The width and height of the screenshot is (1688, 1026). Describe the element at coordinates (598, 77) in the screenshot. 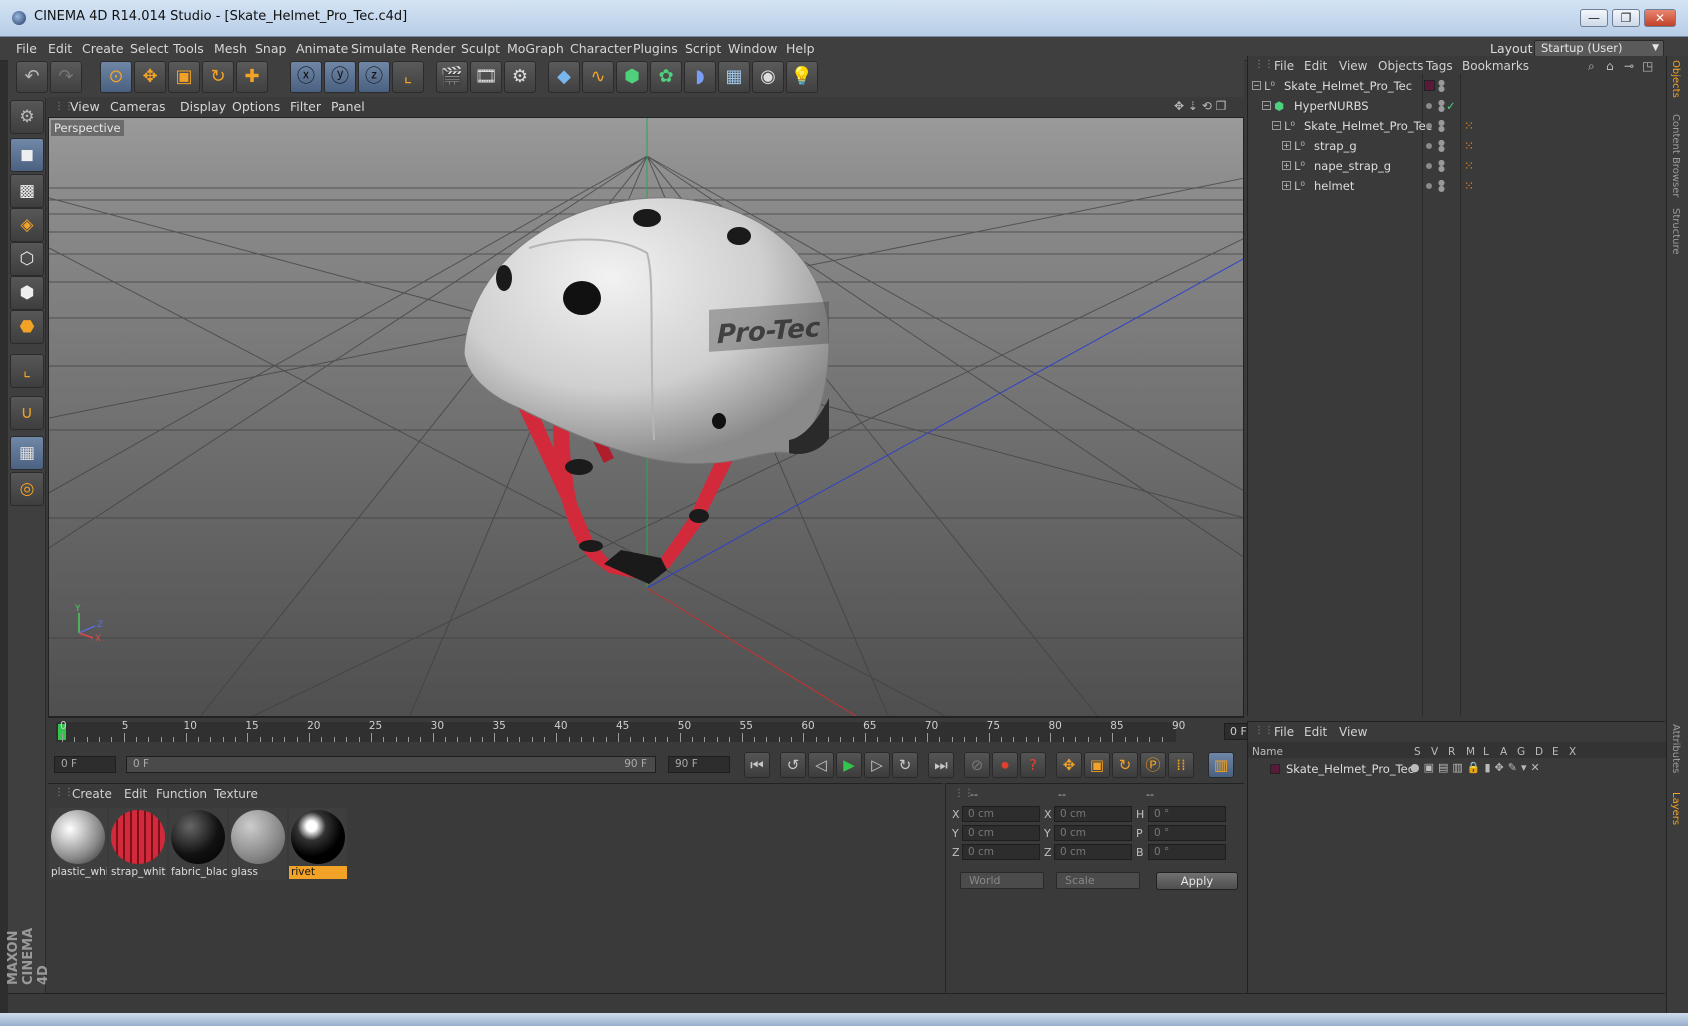

I see `spline-icon: ∿` at that location.